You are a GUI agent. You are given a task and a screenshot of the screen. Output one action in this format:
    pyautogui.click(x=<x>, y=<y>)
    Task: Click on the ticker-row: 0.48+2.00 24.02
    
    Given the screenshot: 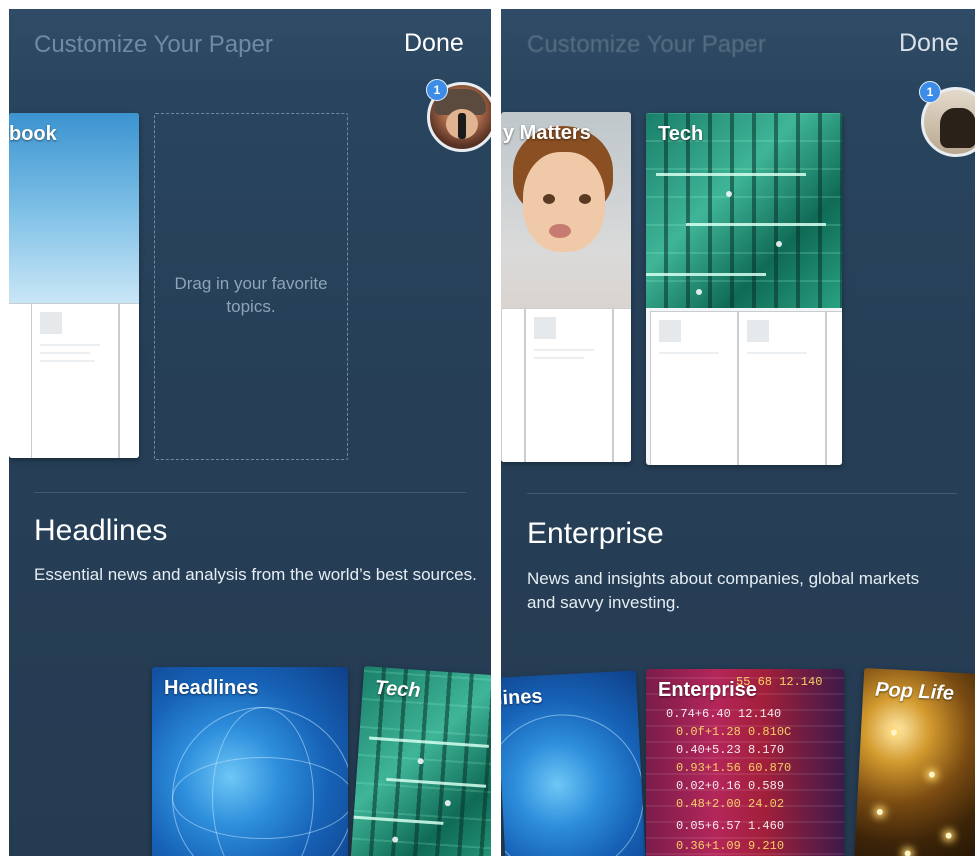 What is the action you would take?
    pyautogui.click(x=730, y=804)
    